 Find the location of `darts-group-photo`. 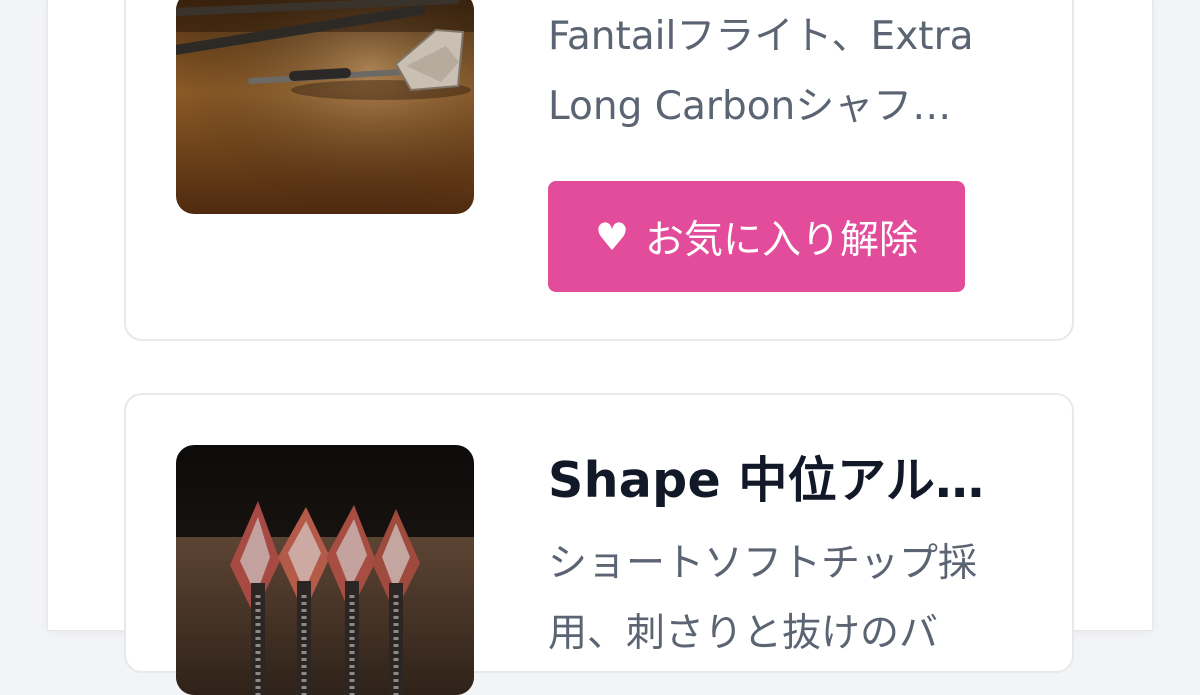

darts-group-photo is located at coordinates (325, 570).